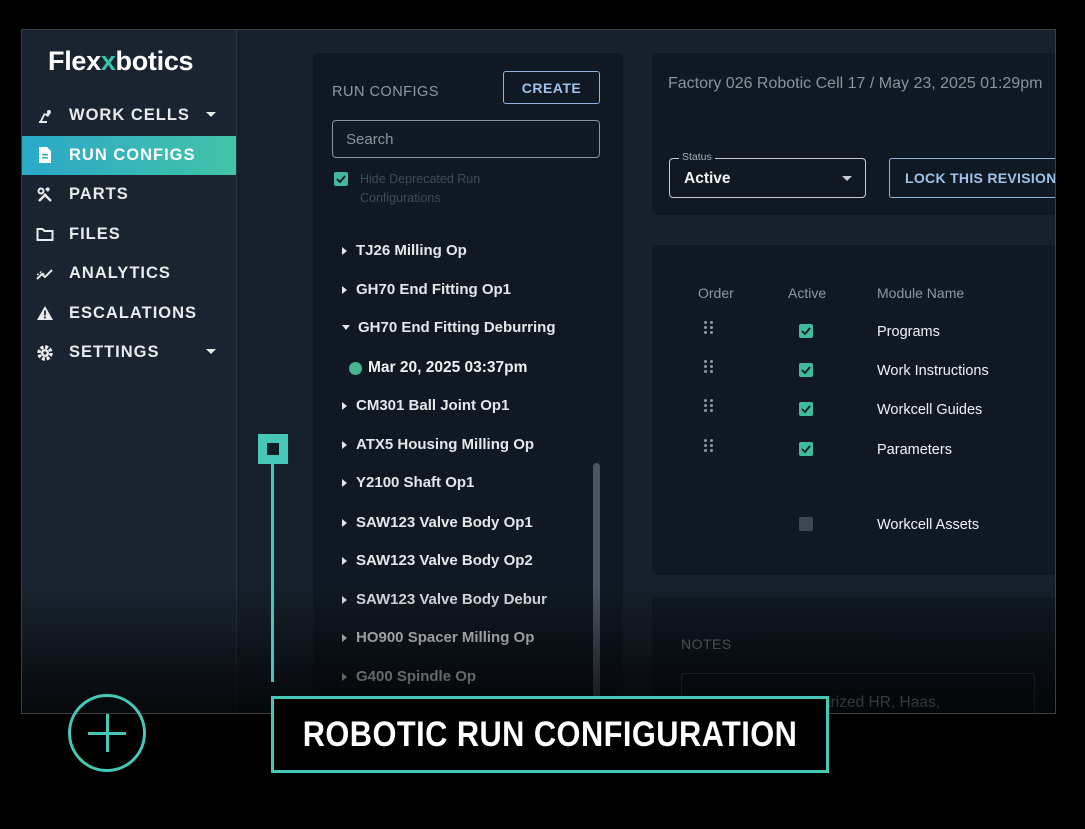 This screenshot has height=829, width=1085. Describe the element at coordinates (45, 116) in the screenshot. I see `robot-arm-icon` at that location.